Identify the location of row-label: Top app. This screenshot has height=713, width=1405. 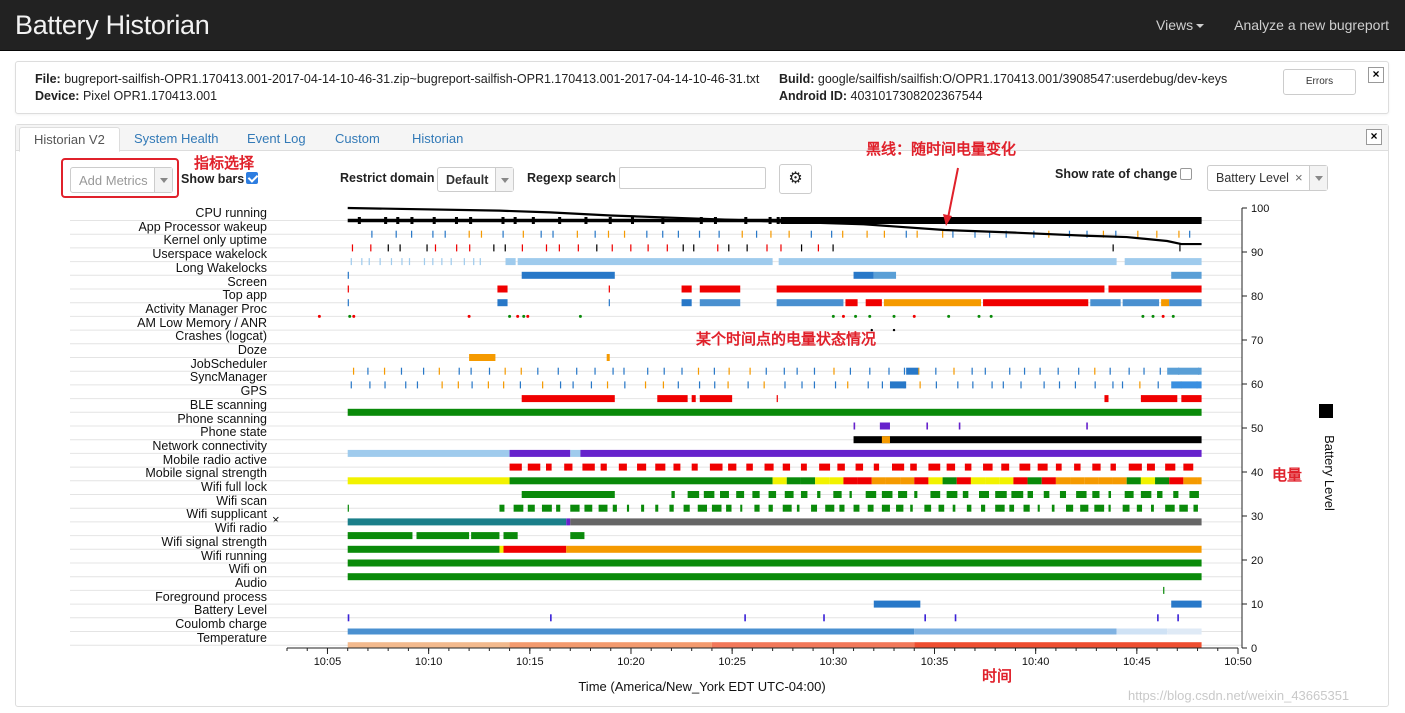
(244, 295).